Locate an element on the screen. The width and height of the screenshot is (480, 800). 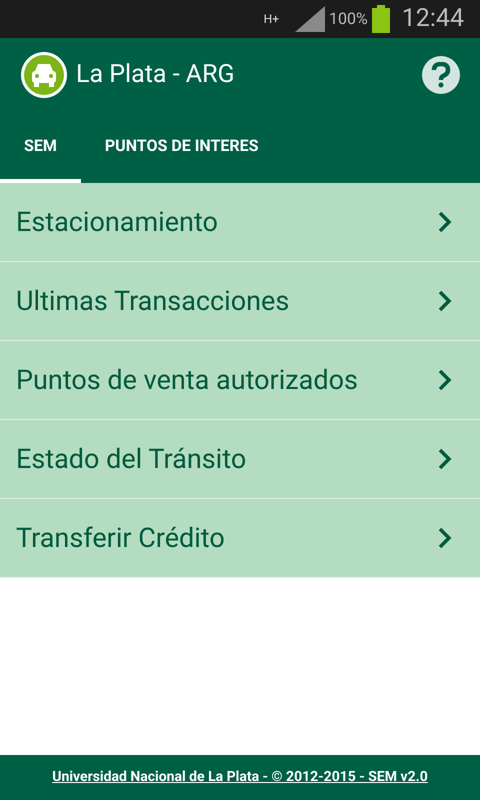
battery-percentage: 100% is located at coordinates (348, 19).